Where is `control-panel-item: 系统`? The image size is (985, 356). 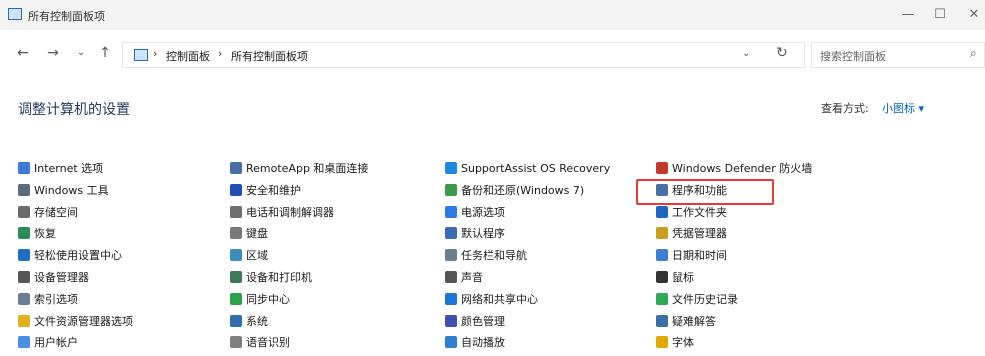
control-panel-item: 系统 is located at coordinates (249, 322).